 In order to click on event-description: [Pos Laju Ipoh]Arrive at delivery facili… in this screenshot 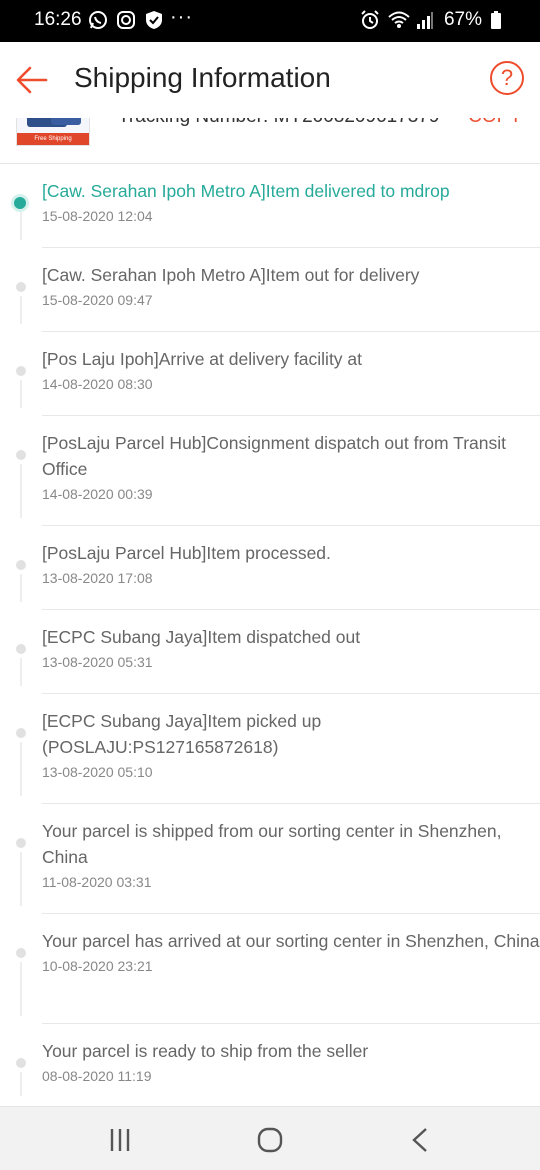, I will do `click(202, 359)`.